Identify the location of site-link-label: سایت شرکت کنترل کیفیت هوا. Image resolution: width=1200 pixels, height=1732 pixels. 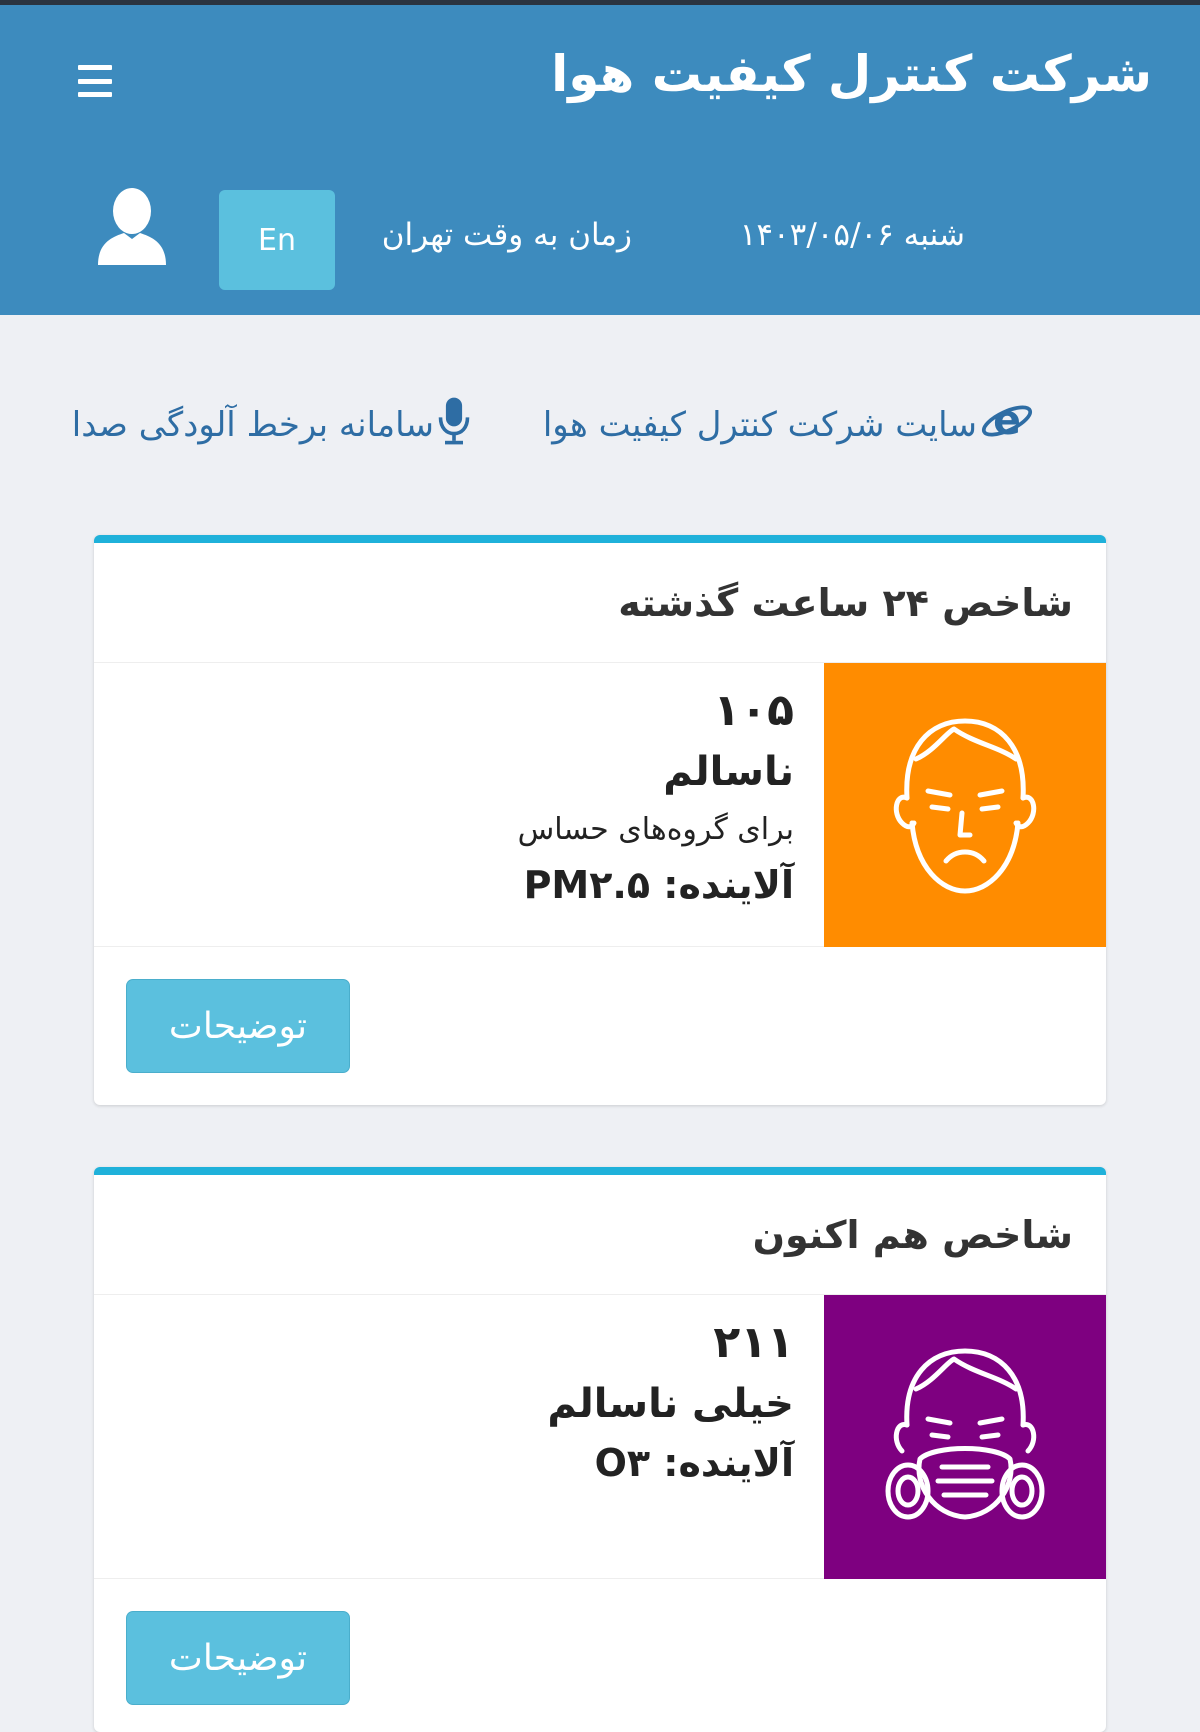
(759, 425).